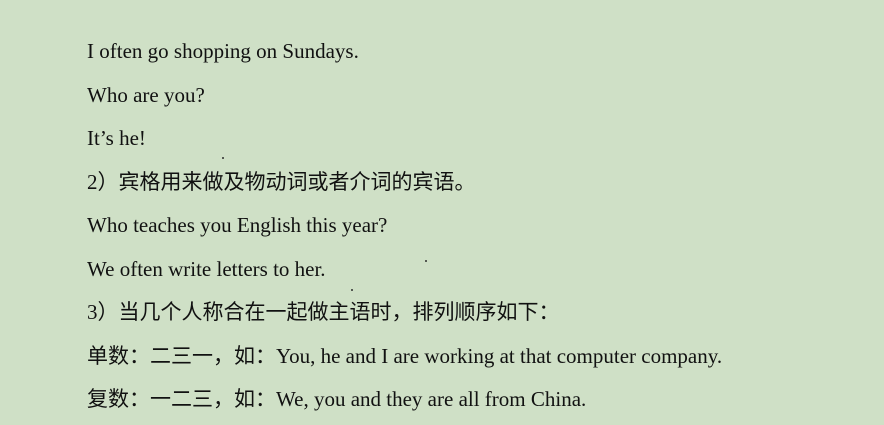 Image resolution: width=884 pixels, height=425 pixels. Describe the element at coordinates (116, 138) in the screenshot. I see `example-sentence: It’s he!` at that location.